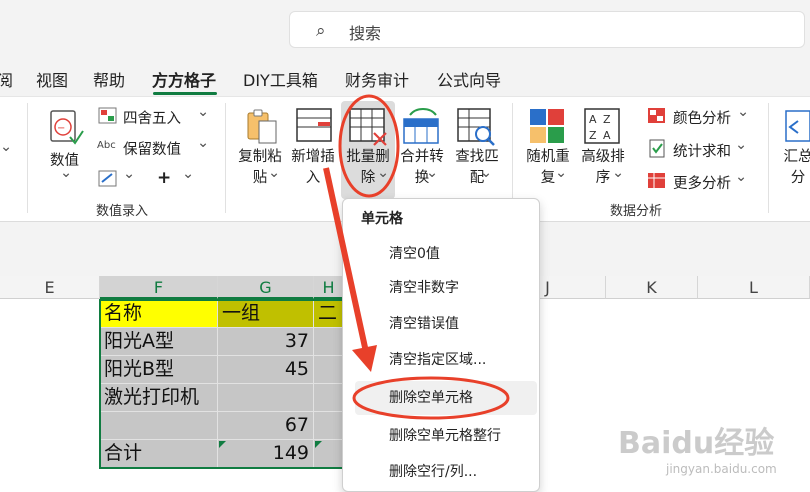 The image size is (810, 492). I want to click on color-analysis-icon, so click(656, 115).